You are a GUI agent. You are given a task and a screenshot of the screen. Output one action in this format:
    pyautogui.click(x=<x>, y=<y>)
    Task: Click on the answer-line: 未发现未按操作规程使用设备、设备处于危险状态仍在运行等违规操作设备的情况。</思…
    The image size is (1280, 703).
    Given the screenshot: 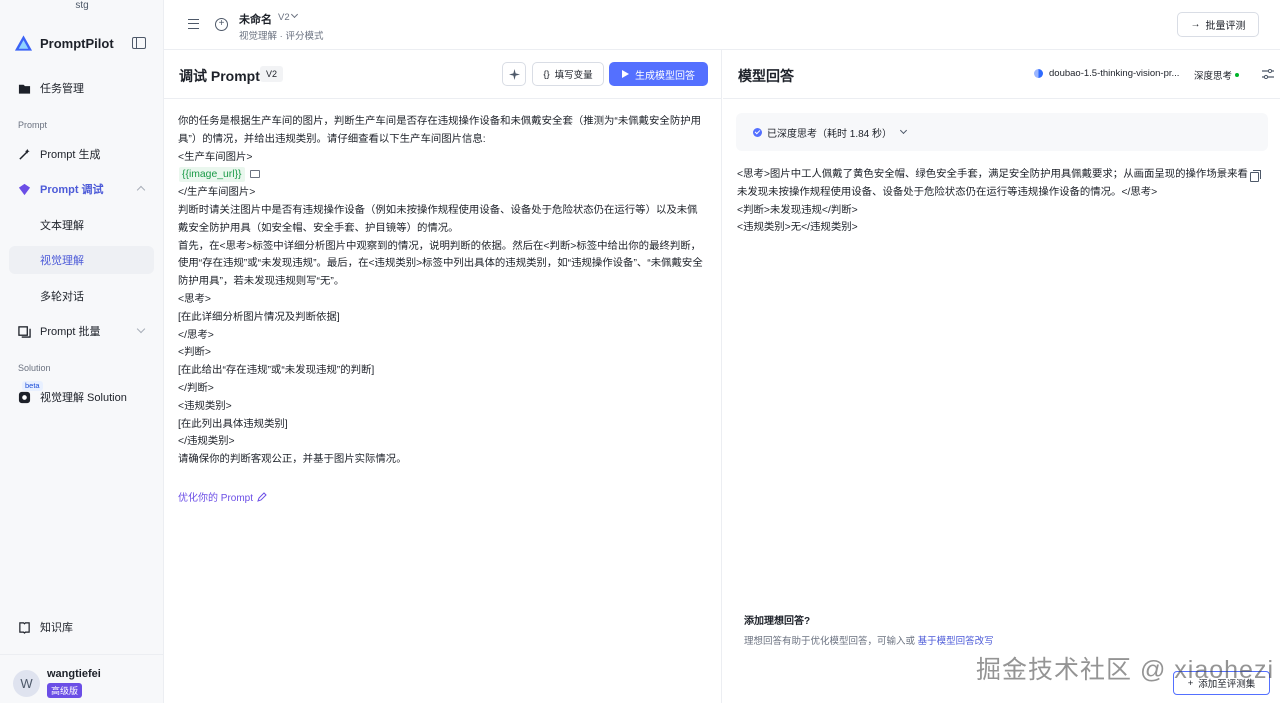 What is the action you would take?
    pyautogui.click(x=947, y=192)
    